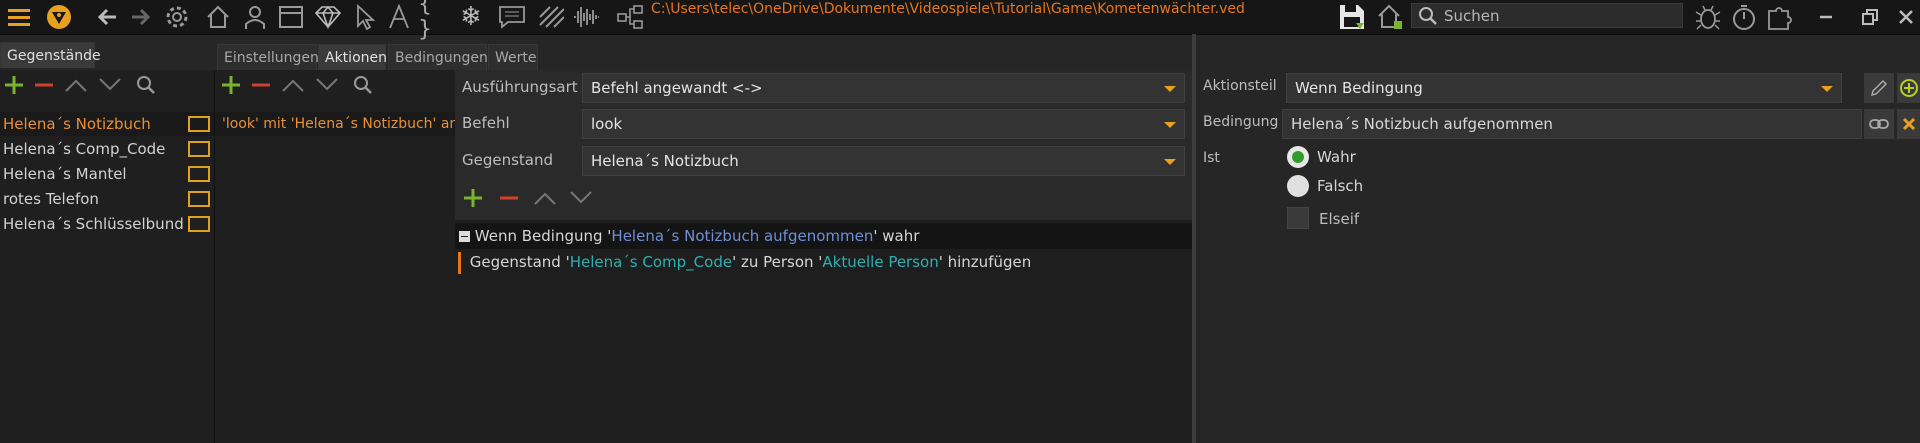 This screenshot has width=1920, height=443. I want to click on text-icon, so click(399, 17).